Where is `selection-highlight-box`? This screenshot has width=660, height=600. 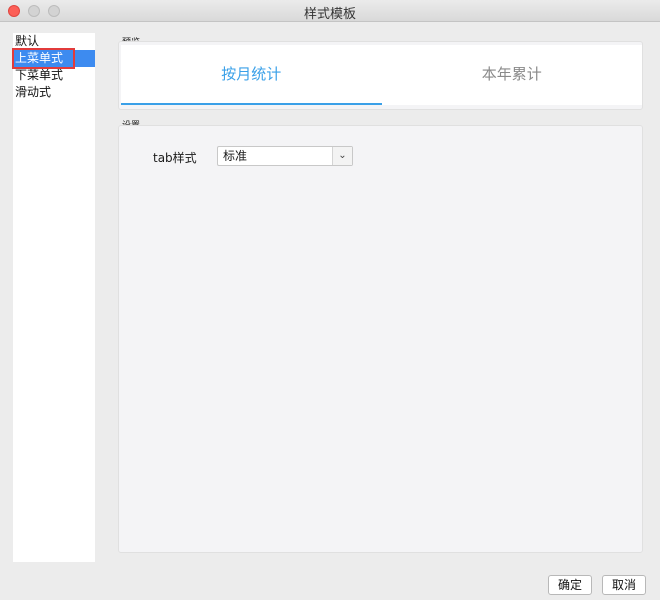
selection-highlight-box is located at coordinates (43, 58).